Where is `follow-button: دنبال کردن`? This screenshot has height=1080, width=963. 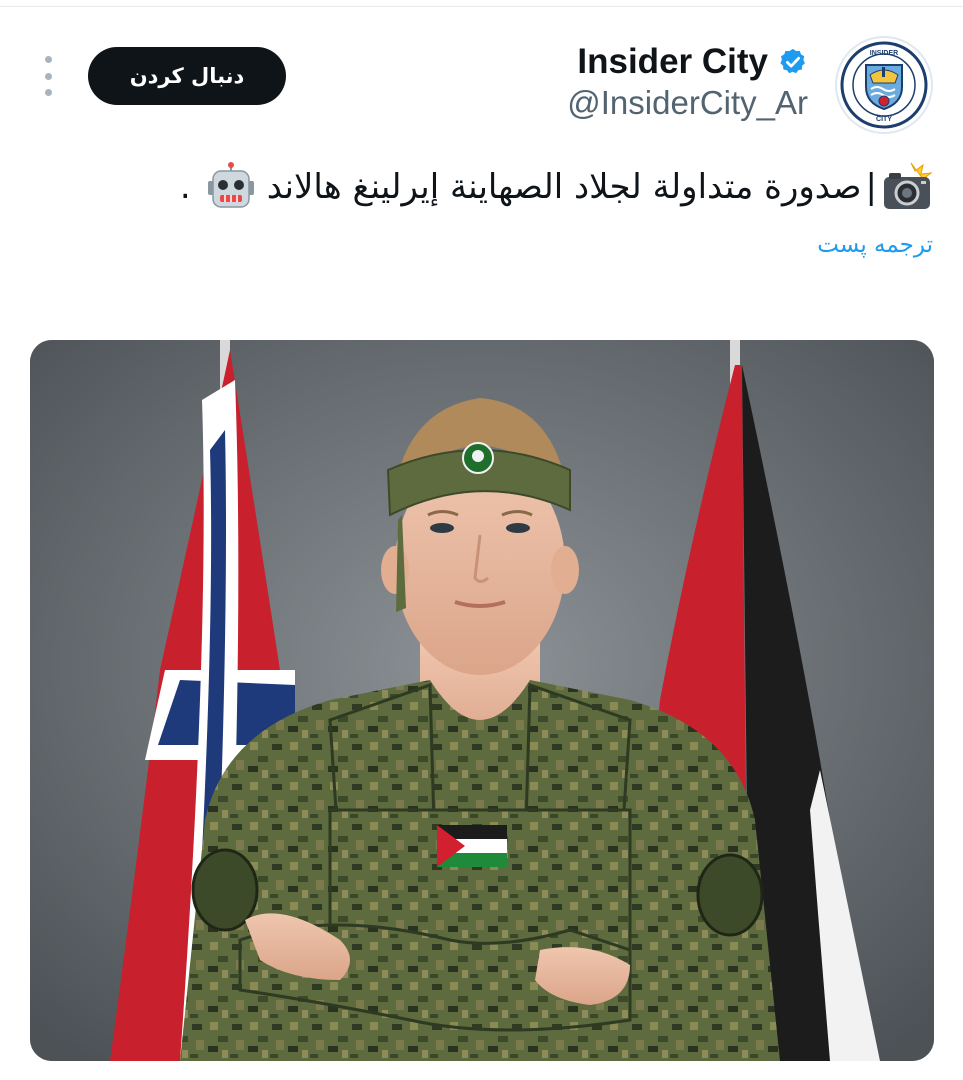 follow-button: دنبال کردن is located at coordinates (187, 76).